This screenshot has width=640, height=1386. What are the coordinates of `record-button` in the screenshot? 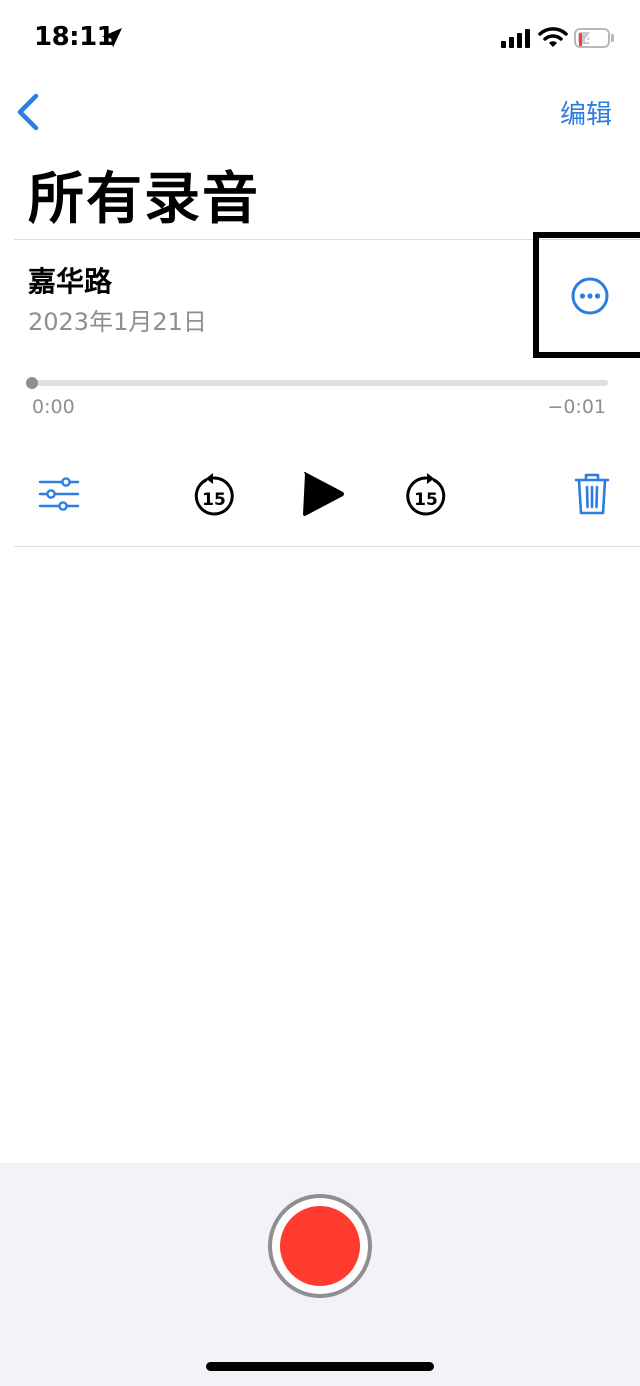 It's located at (320, 1246).